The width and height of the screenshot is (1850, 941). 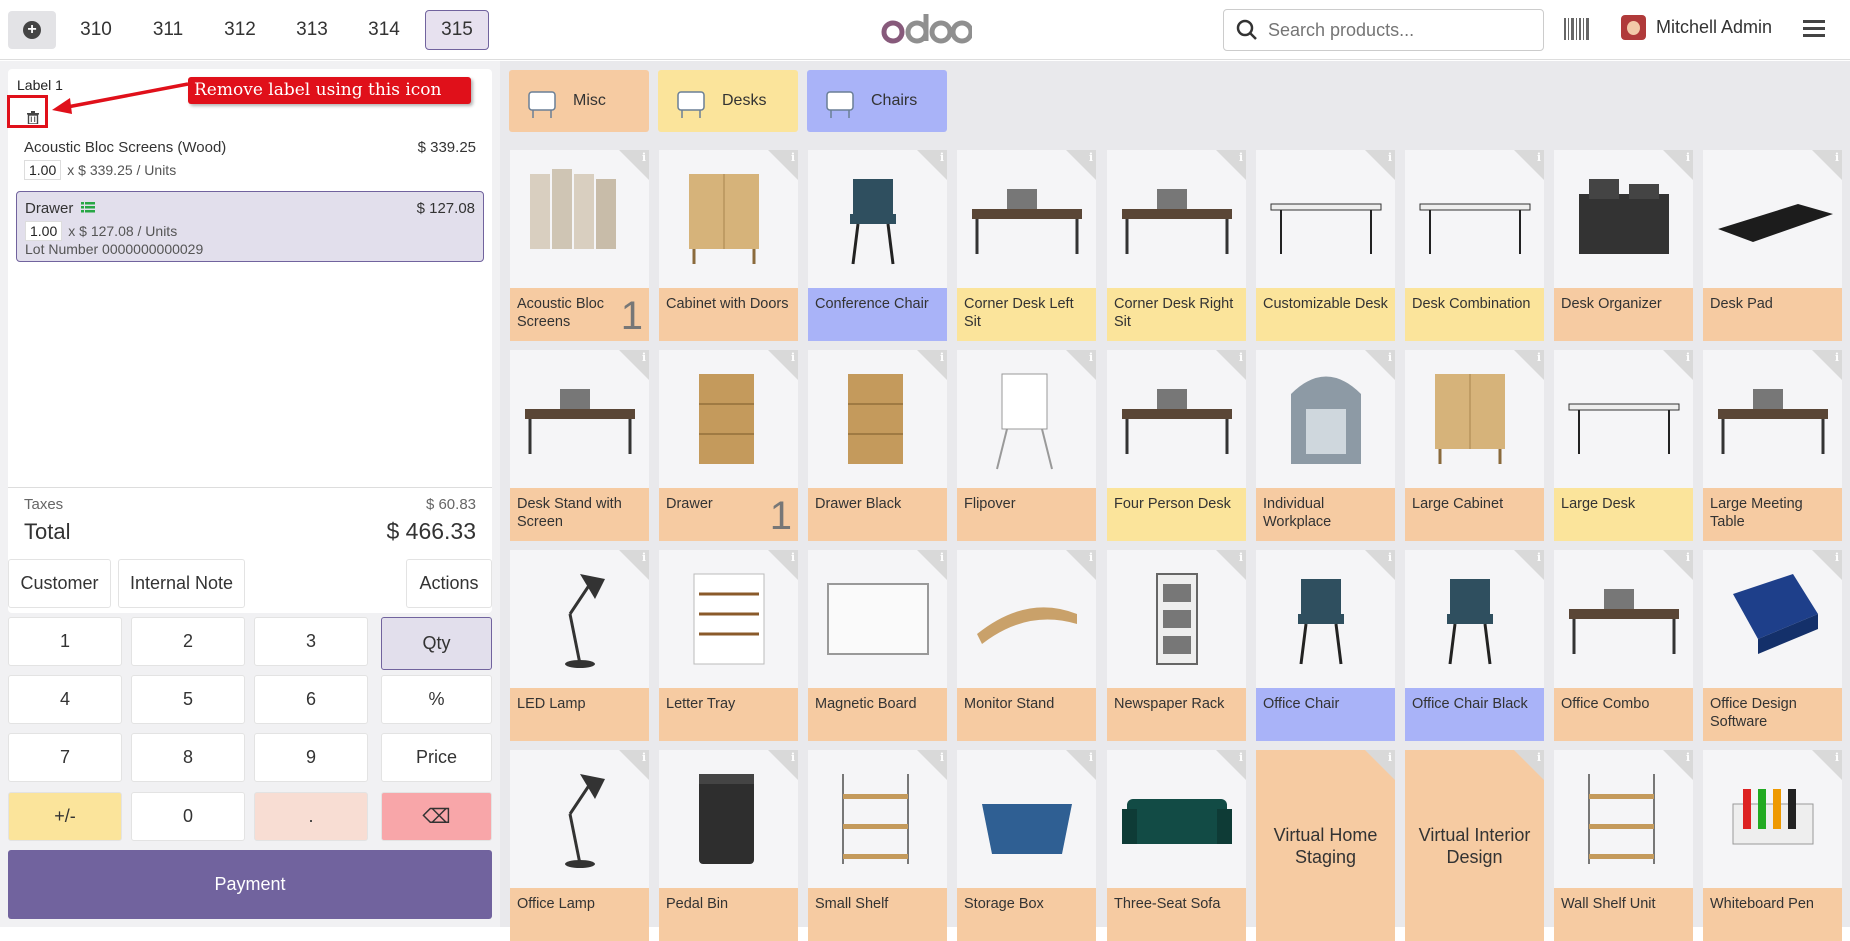 I want to click on product-card: Office Design Software i, so click(x=1772, y=645).